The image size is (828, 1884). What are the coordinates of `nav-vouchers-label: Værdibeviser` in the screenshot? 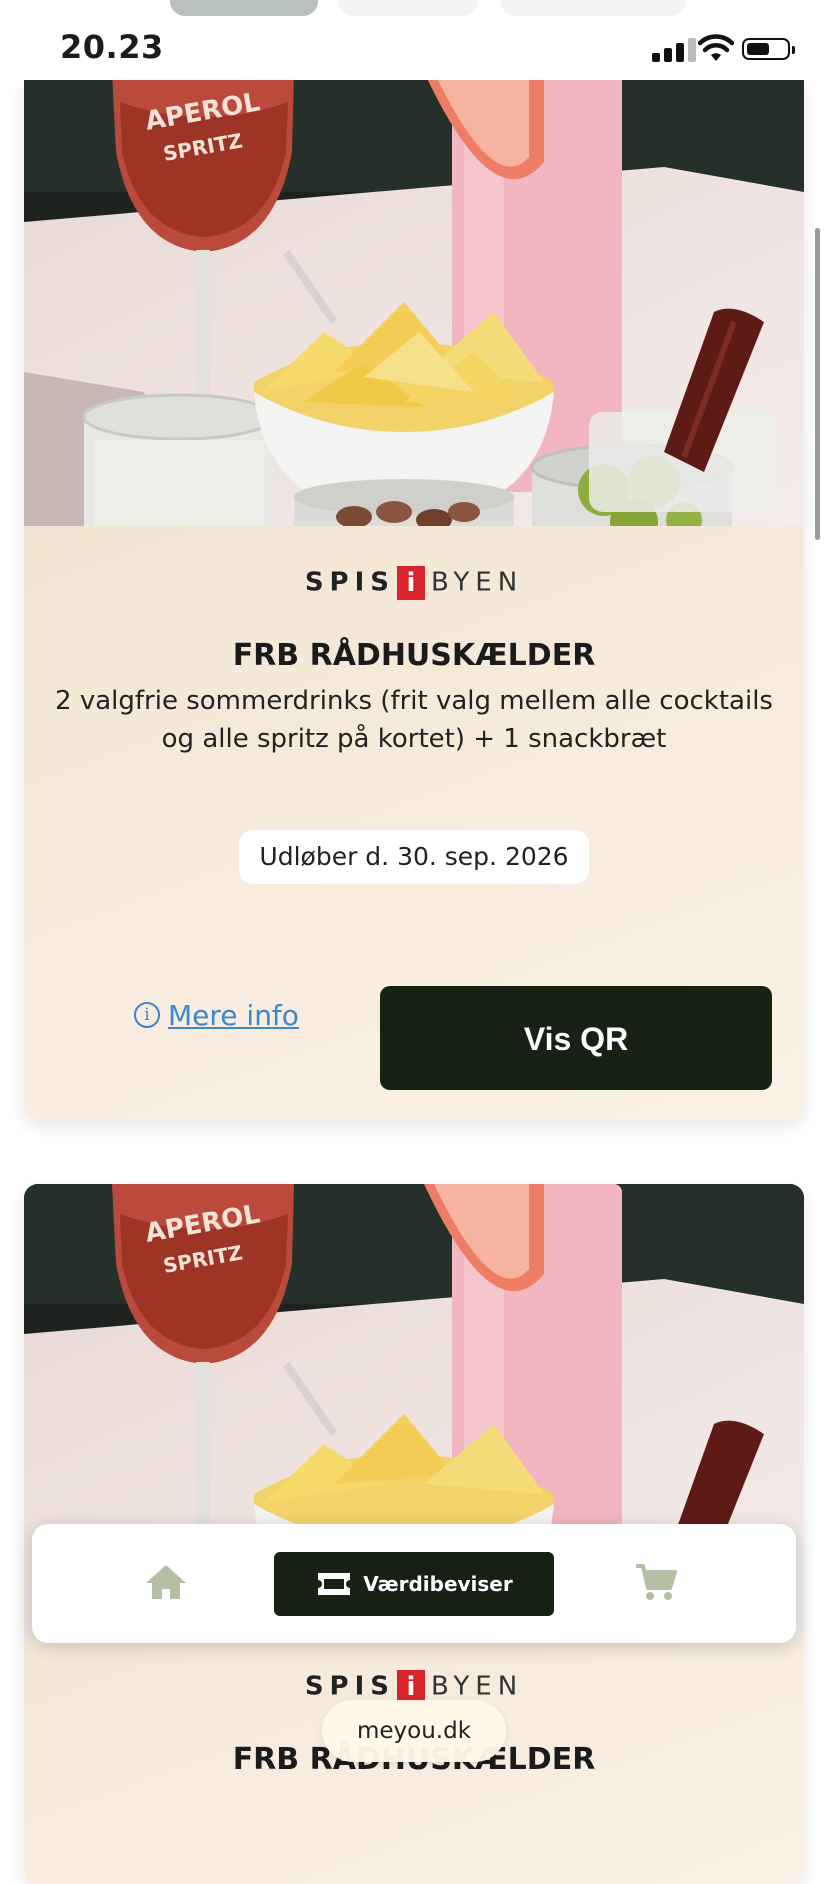 It's located at (438, 1584).